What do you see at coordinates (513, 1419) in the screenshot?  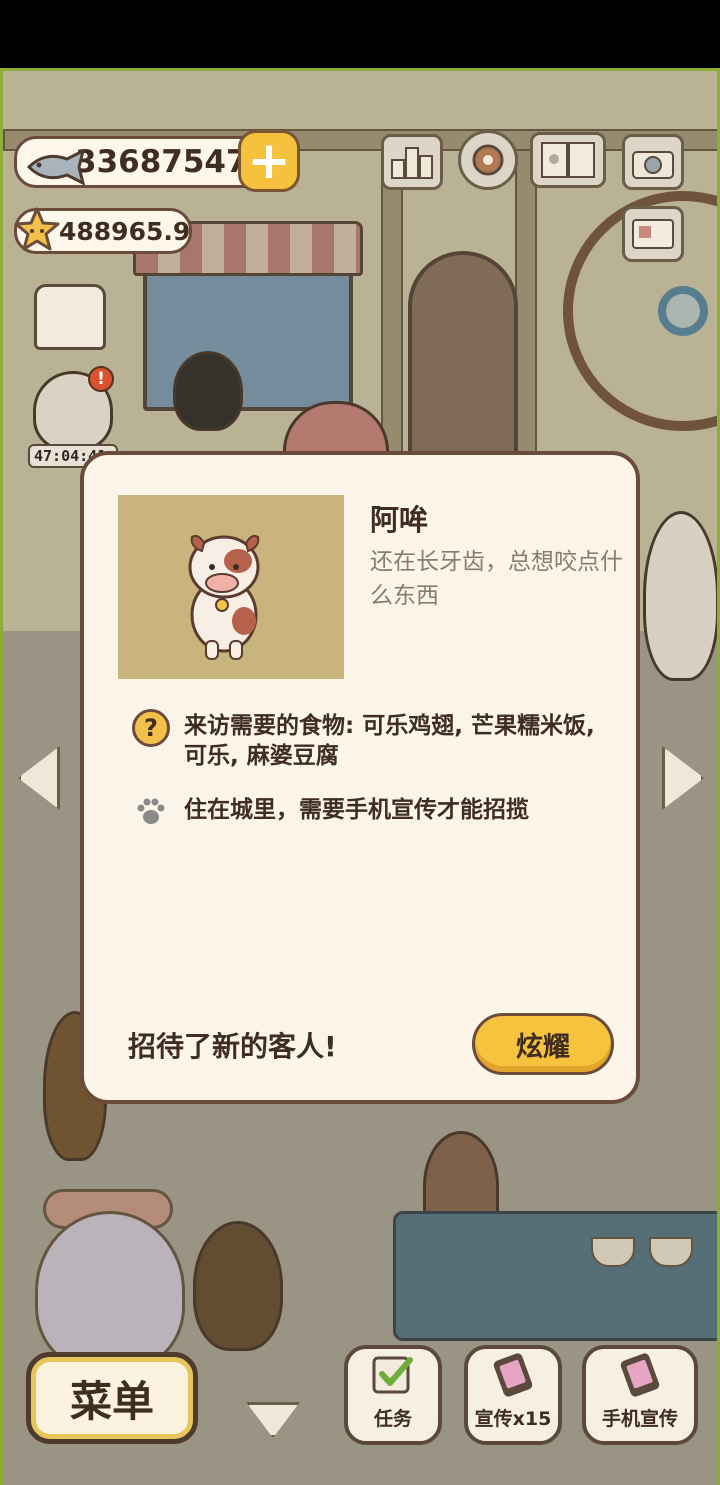 I see `promotion-label: 宣传x15` at bounding box center [513, 1419].